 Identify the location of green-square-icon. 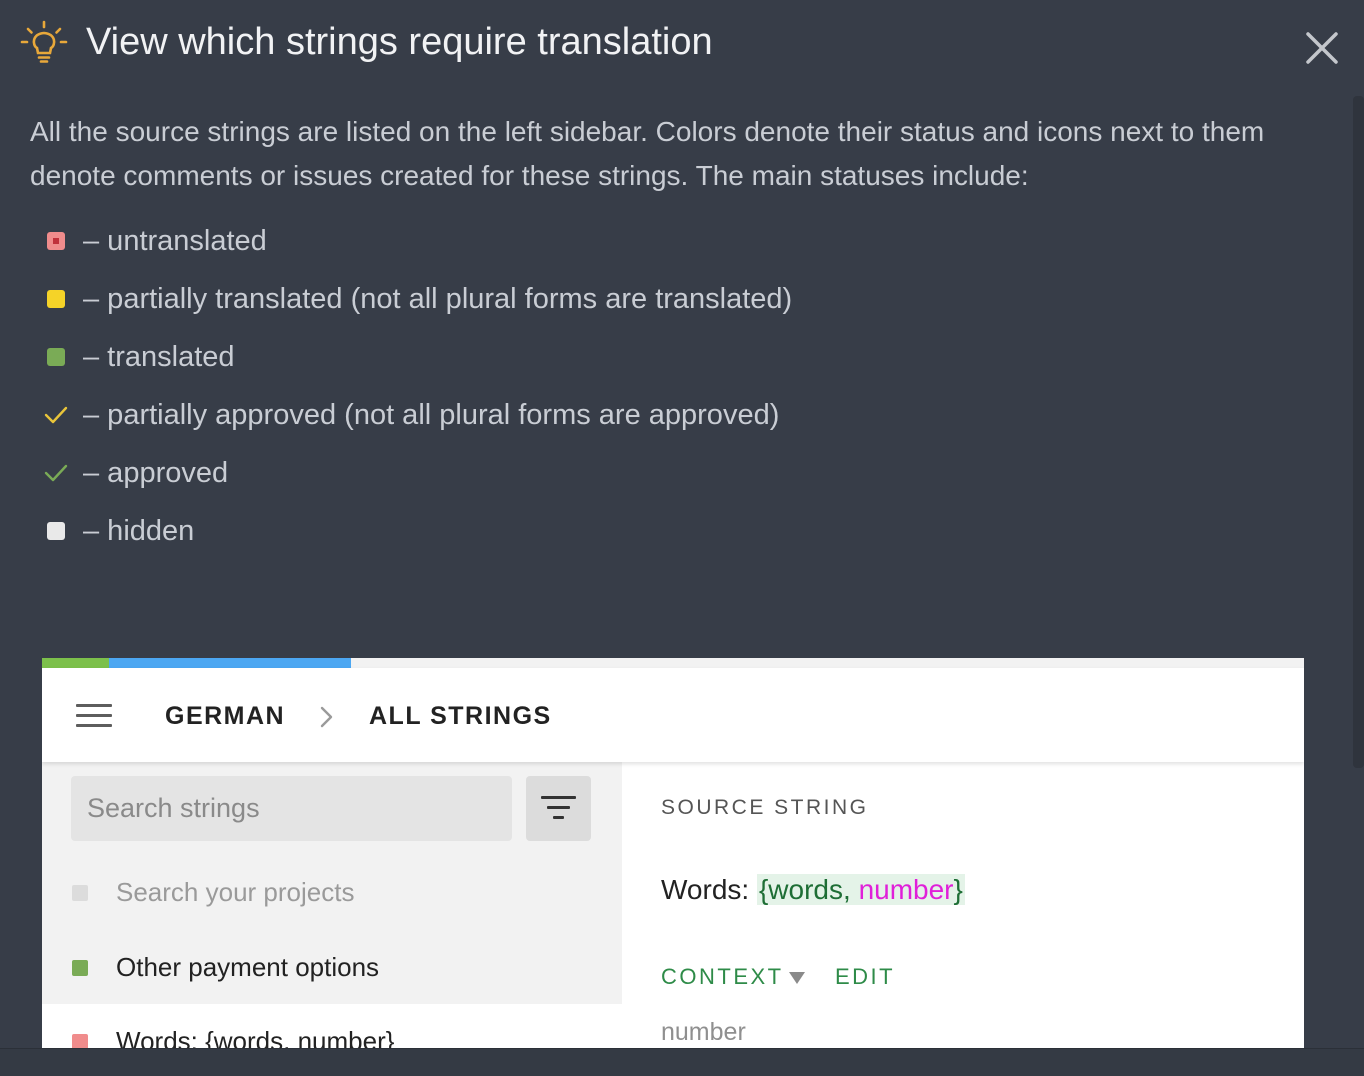
(56, 357).